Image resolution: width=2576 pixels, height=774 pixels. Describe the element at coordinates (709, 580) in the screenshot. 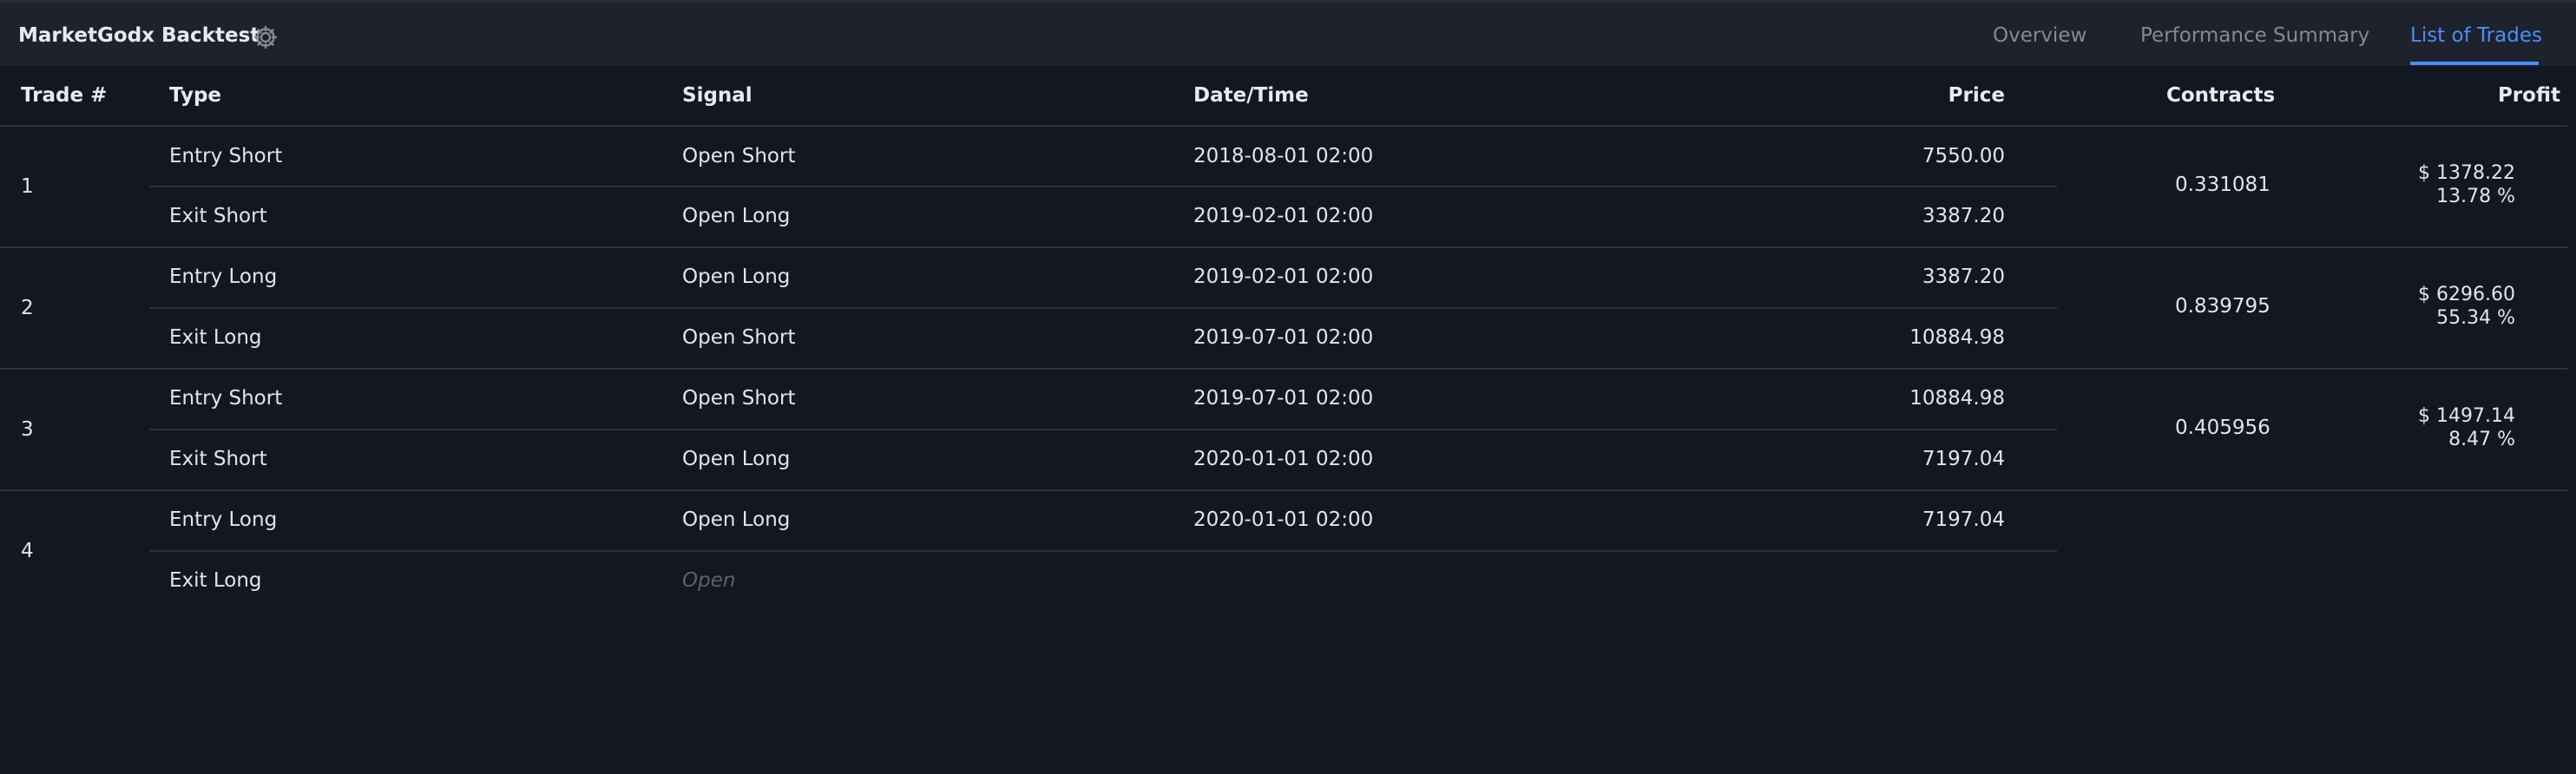

I see `trade-signal-open: Open` at that location.